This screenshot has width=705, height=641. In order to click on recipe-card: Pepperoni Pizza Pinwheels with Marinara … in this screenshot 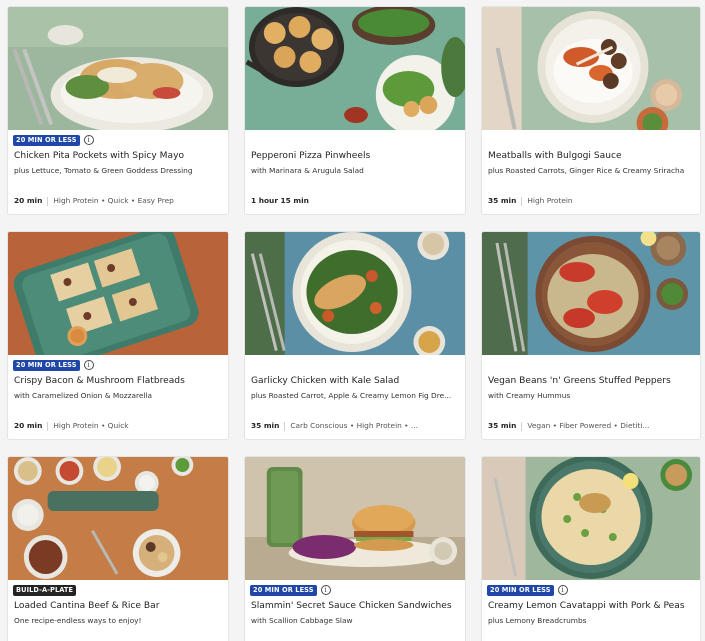, I will do `click(355, 110)`.